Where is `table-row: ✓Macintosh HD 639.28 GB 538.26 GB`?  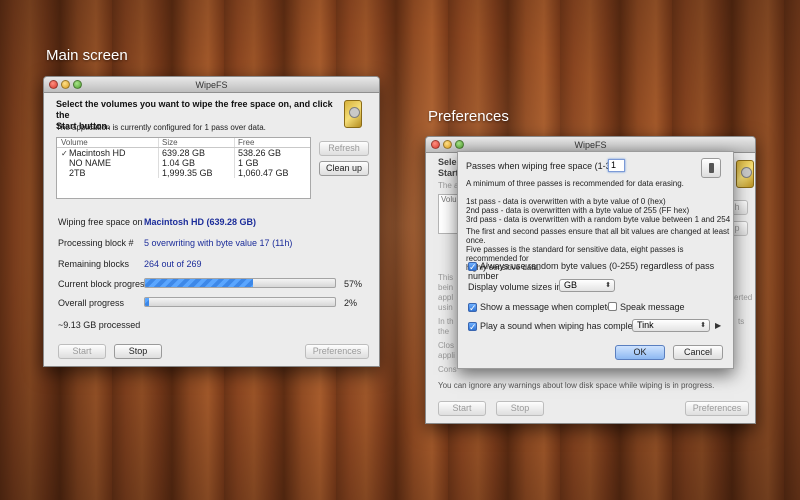
table-row: ✓Macintosh HD 639.28 GB 538.26 GB is located at coordinates (183, 153).